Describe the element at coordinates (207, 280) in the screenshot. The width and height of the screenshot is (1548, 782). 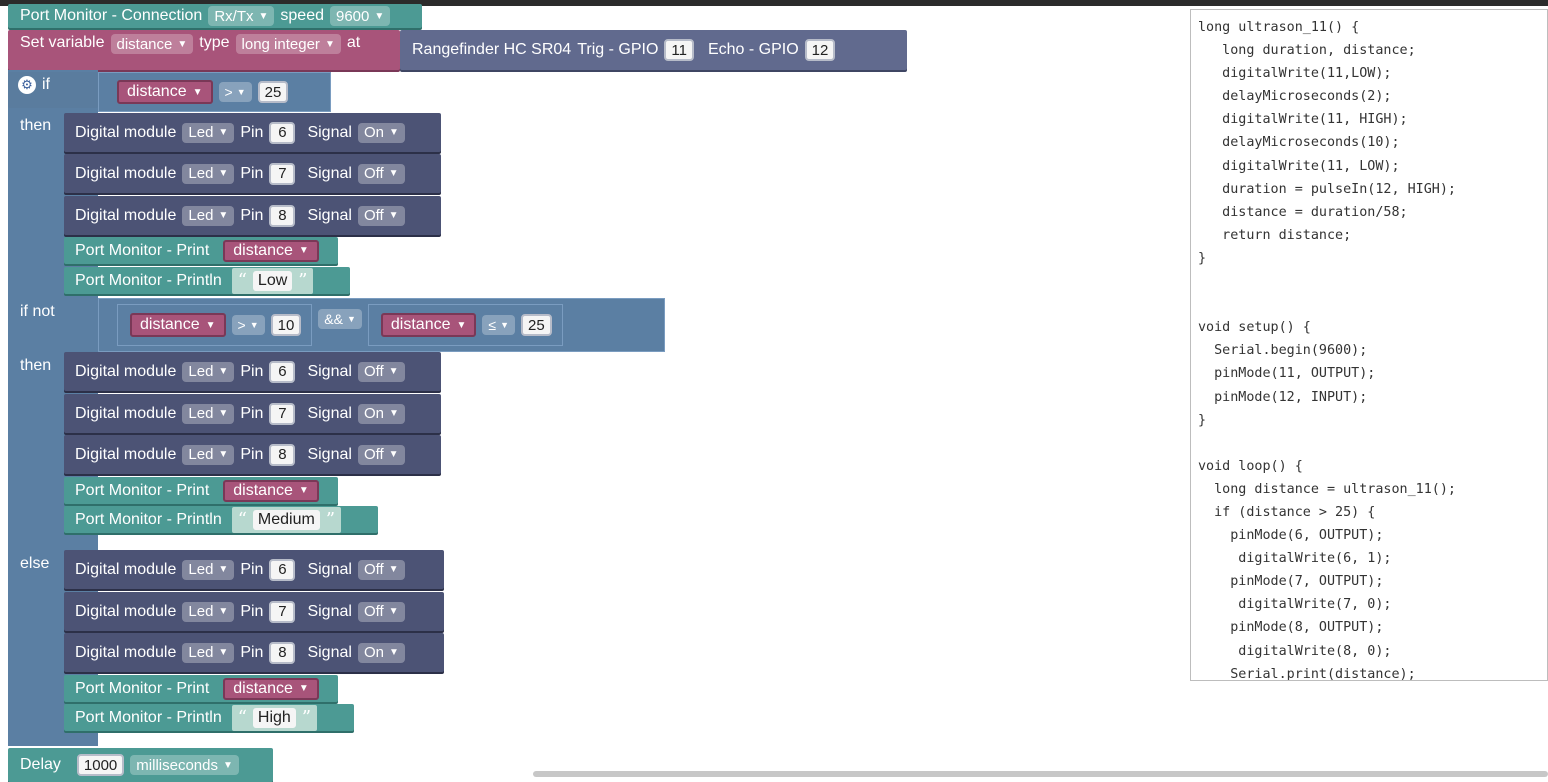
I see `port-monitor-println-block: Port Monitor - Println “Low”` at that location.